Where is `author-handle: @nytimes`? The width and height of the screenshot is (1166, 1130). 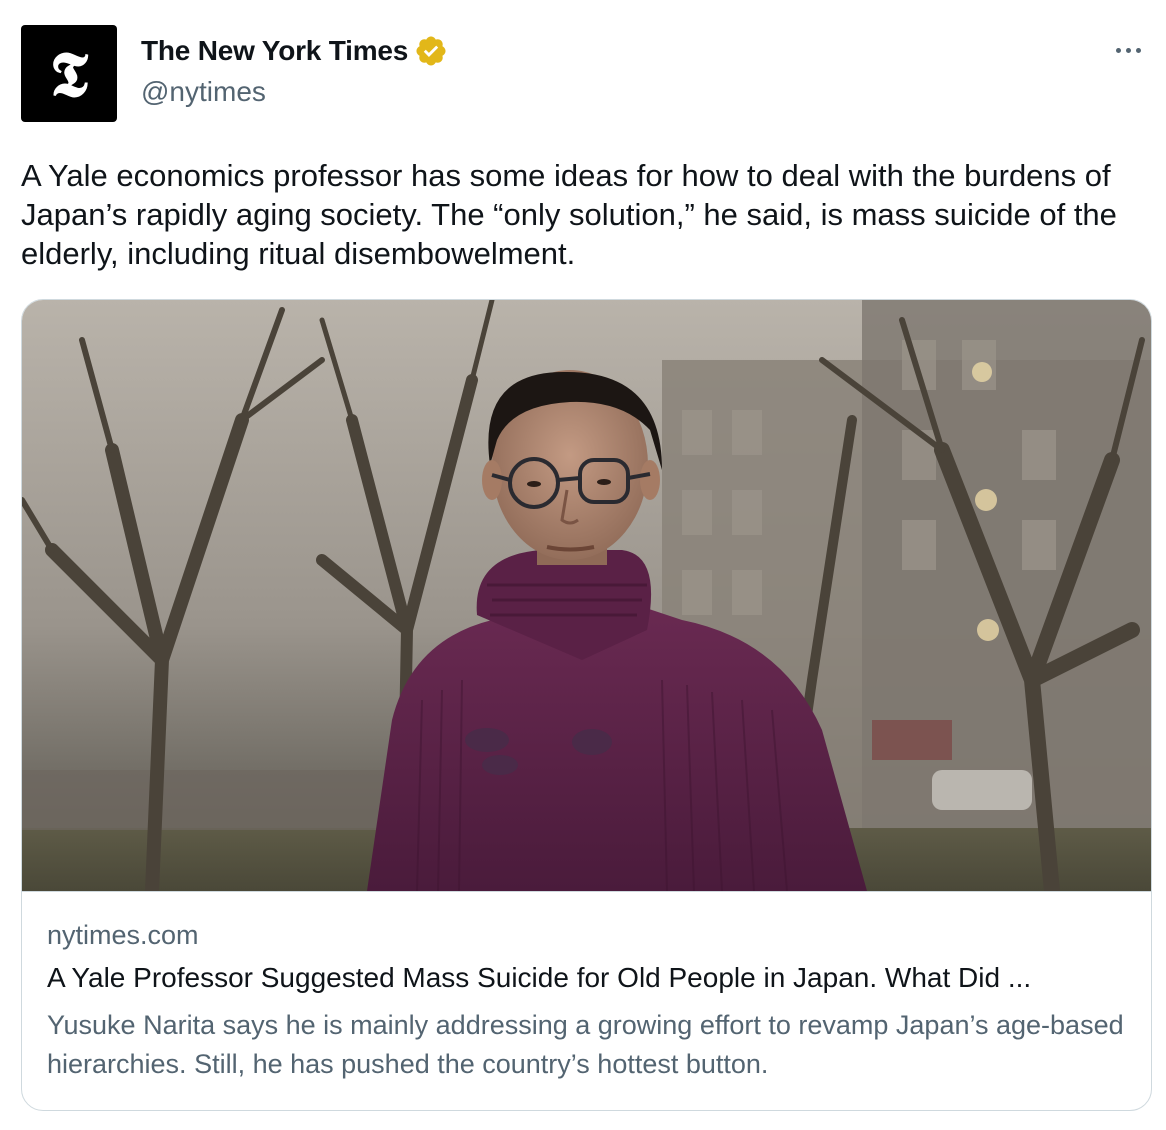
author-handle: @nytimes is located at coordinates (203, 92).